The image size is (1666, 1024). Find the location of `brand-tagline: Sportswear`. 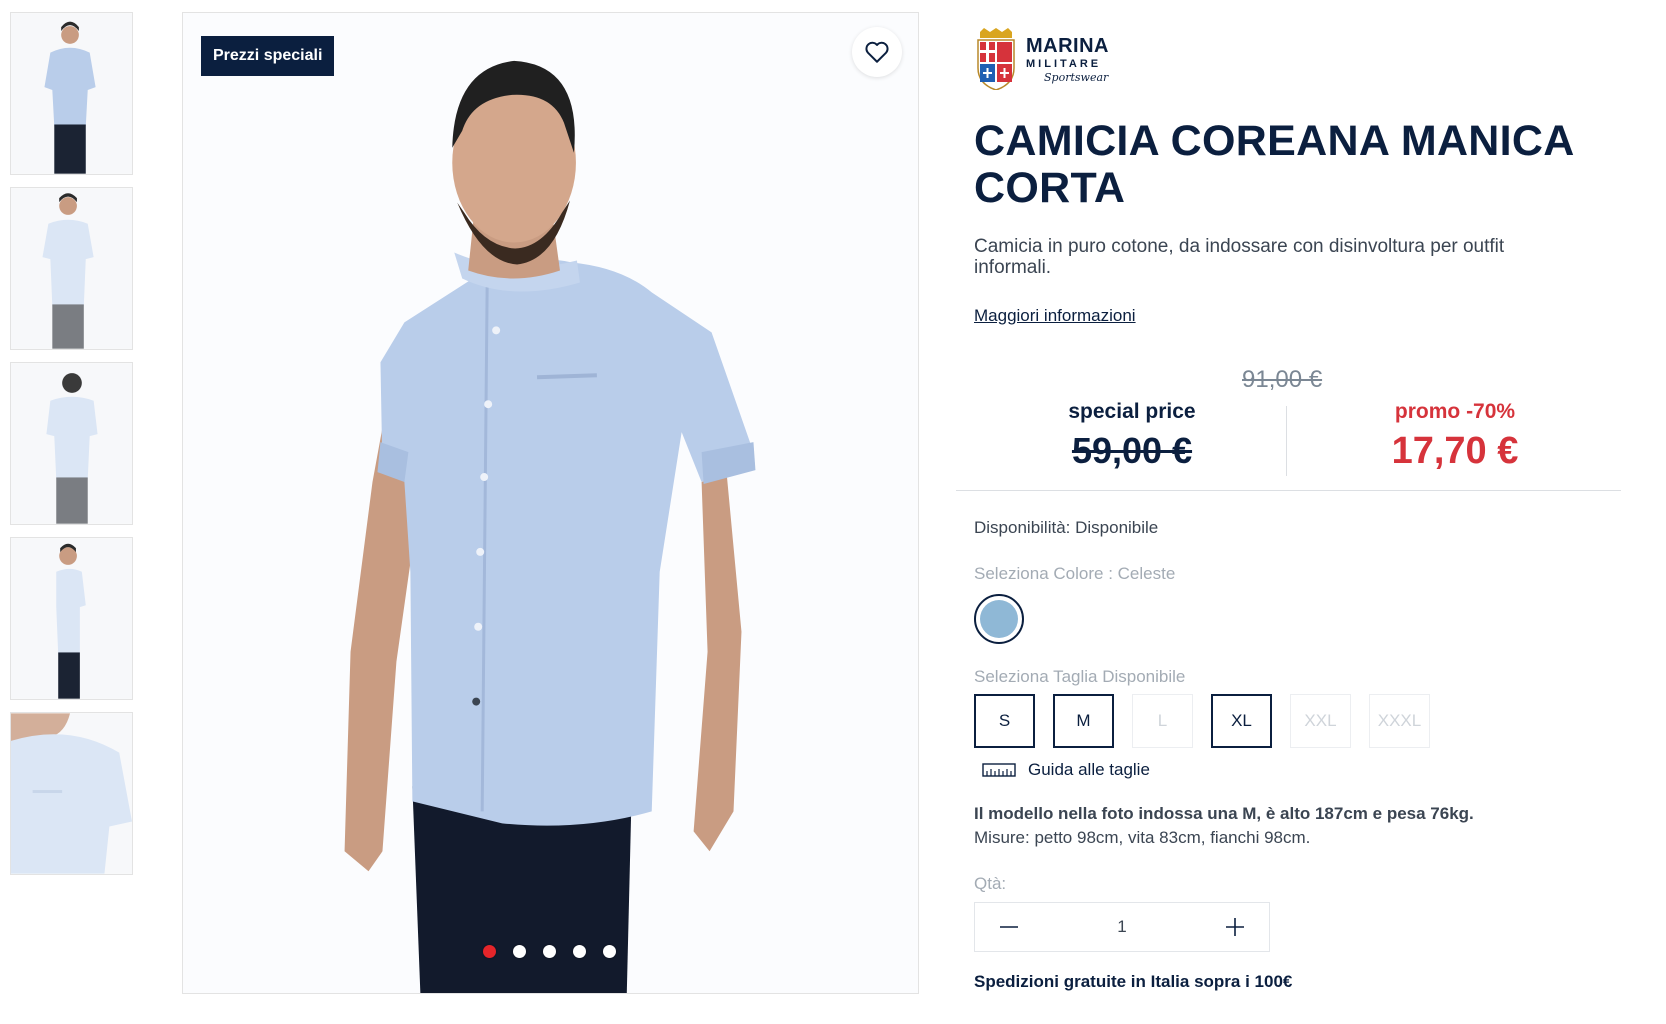

brand-tagline: Sportswear is located at coordinates (1076, 77).